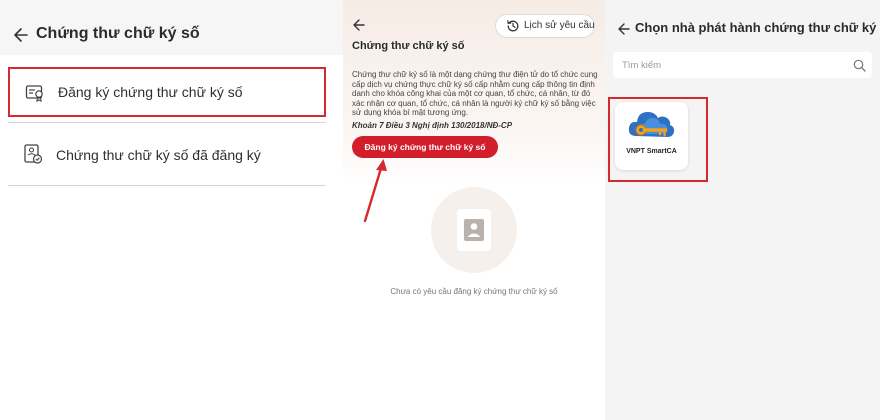 This screenshot has width=880, height=420. Describe the element at coordinates (859, 65) in the screenshot. I see `search-icon` at that location.